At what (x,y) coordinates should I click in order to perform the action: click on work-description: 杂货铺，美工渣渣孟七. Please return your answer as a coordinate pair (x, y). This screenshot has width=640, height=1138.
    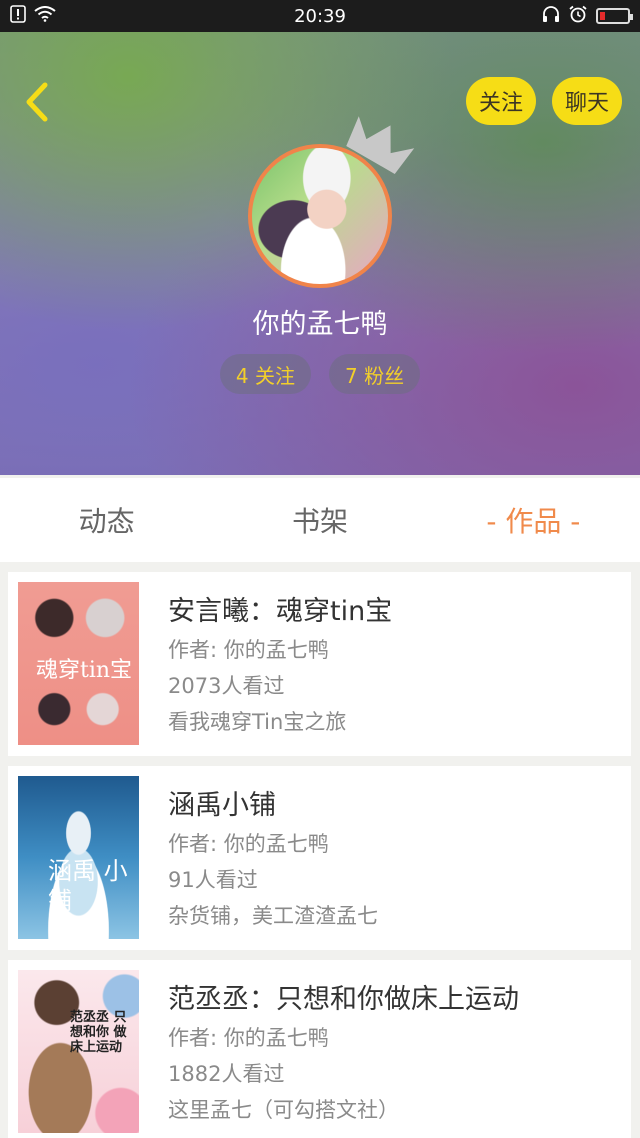
    Looking at the image, I should click on (273, 916).